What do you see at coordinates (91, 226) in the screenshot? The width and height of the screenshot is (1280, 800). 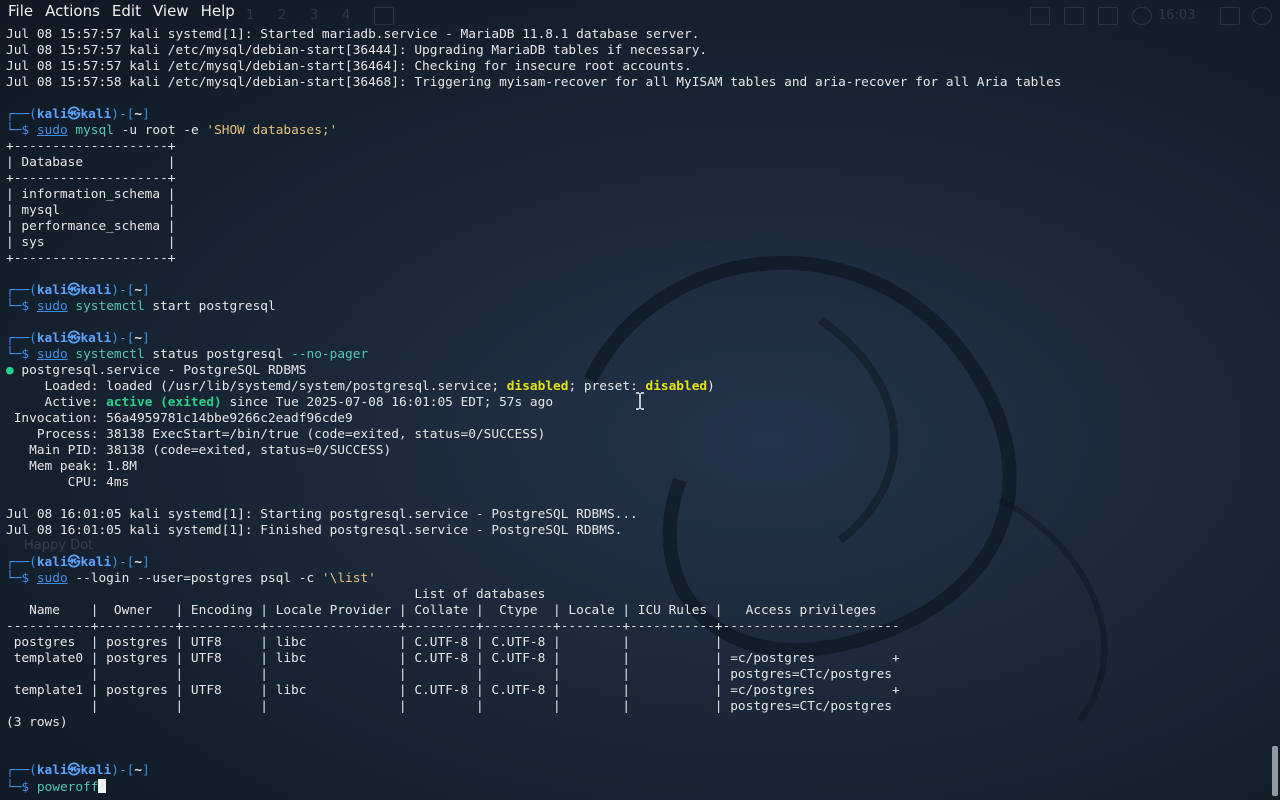 I see `table-row: | performance_schema |` at bounding box center [91, 226].